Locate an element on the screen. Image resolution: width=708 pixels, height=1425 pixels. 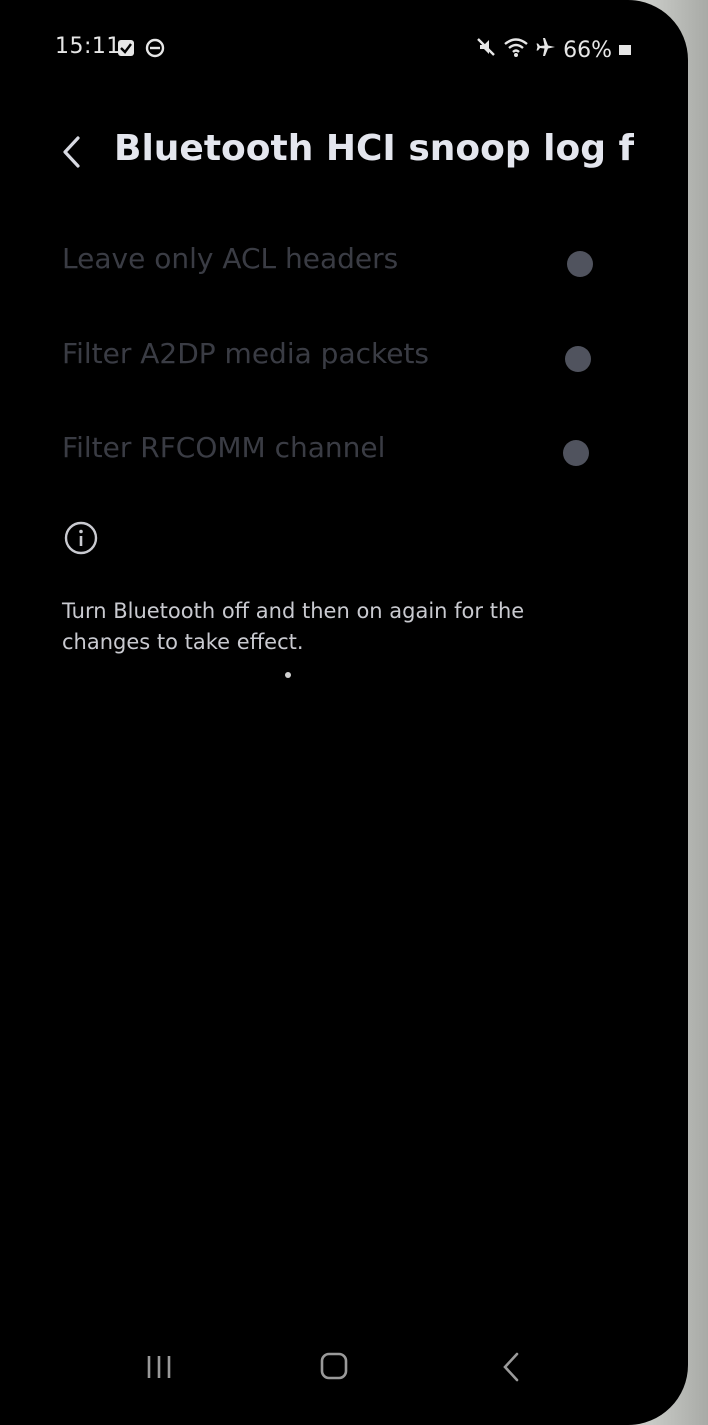
battery-icon is located at coordinates (625, 50).